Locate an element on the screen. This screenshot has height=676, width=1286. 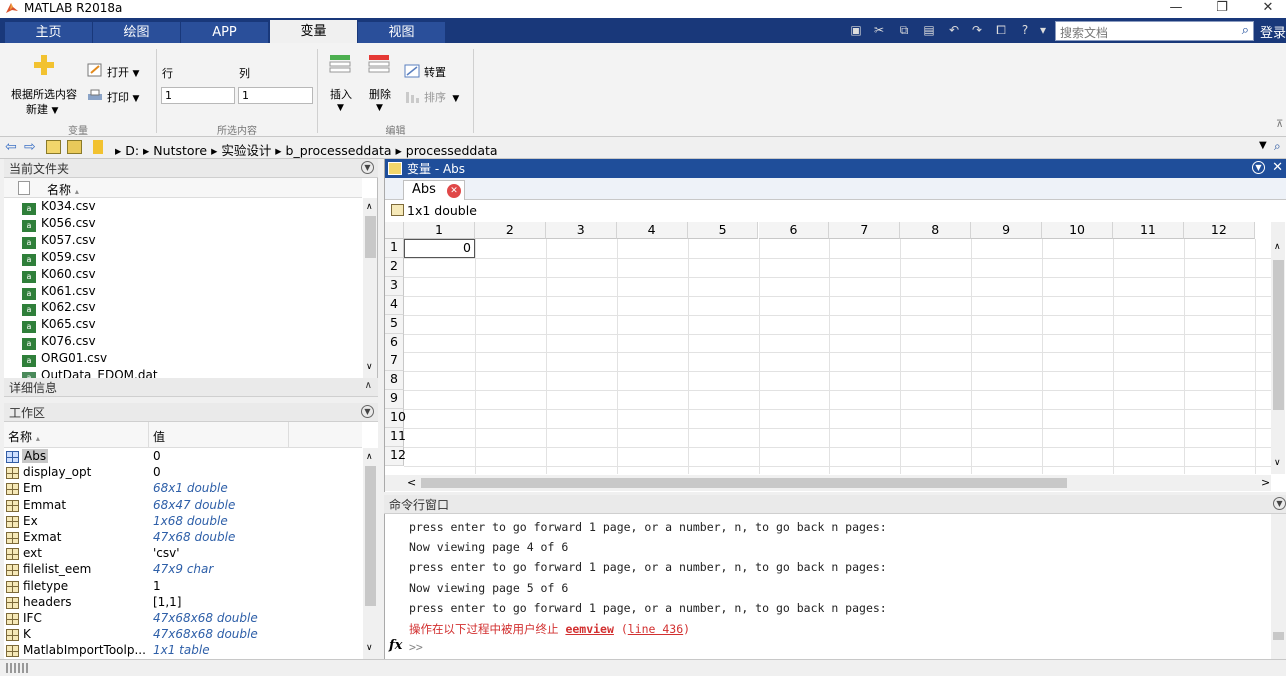
insert-icon is located at coordinates (340, 63).